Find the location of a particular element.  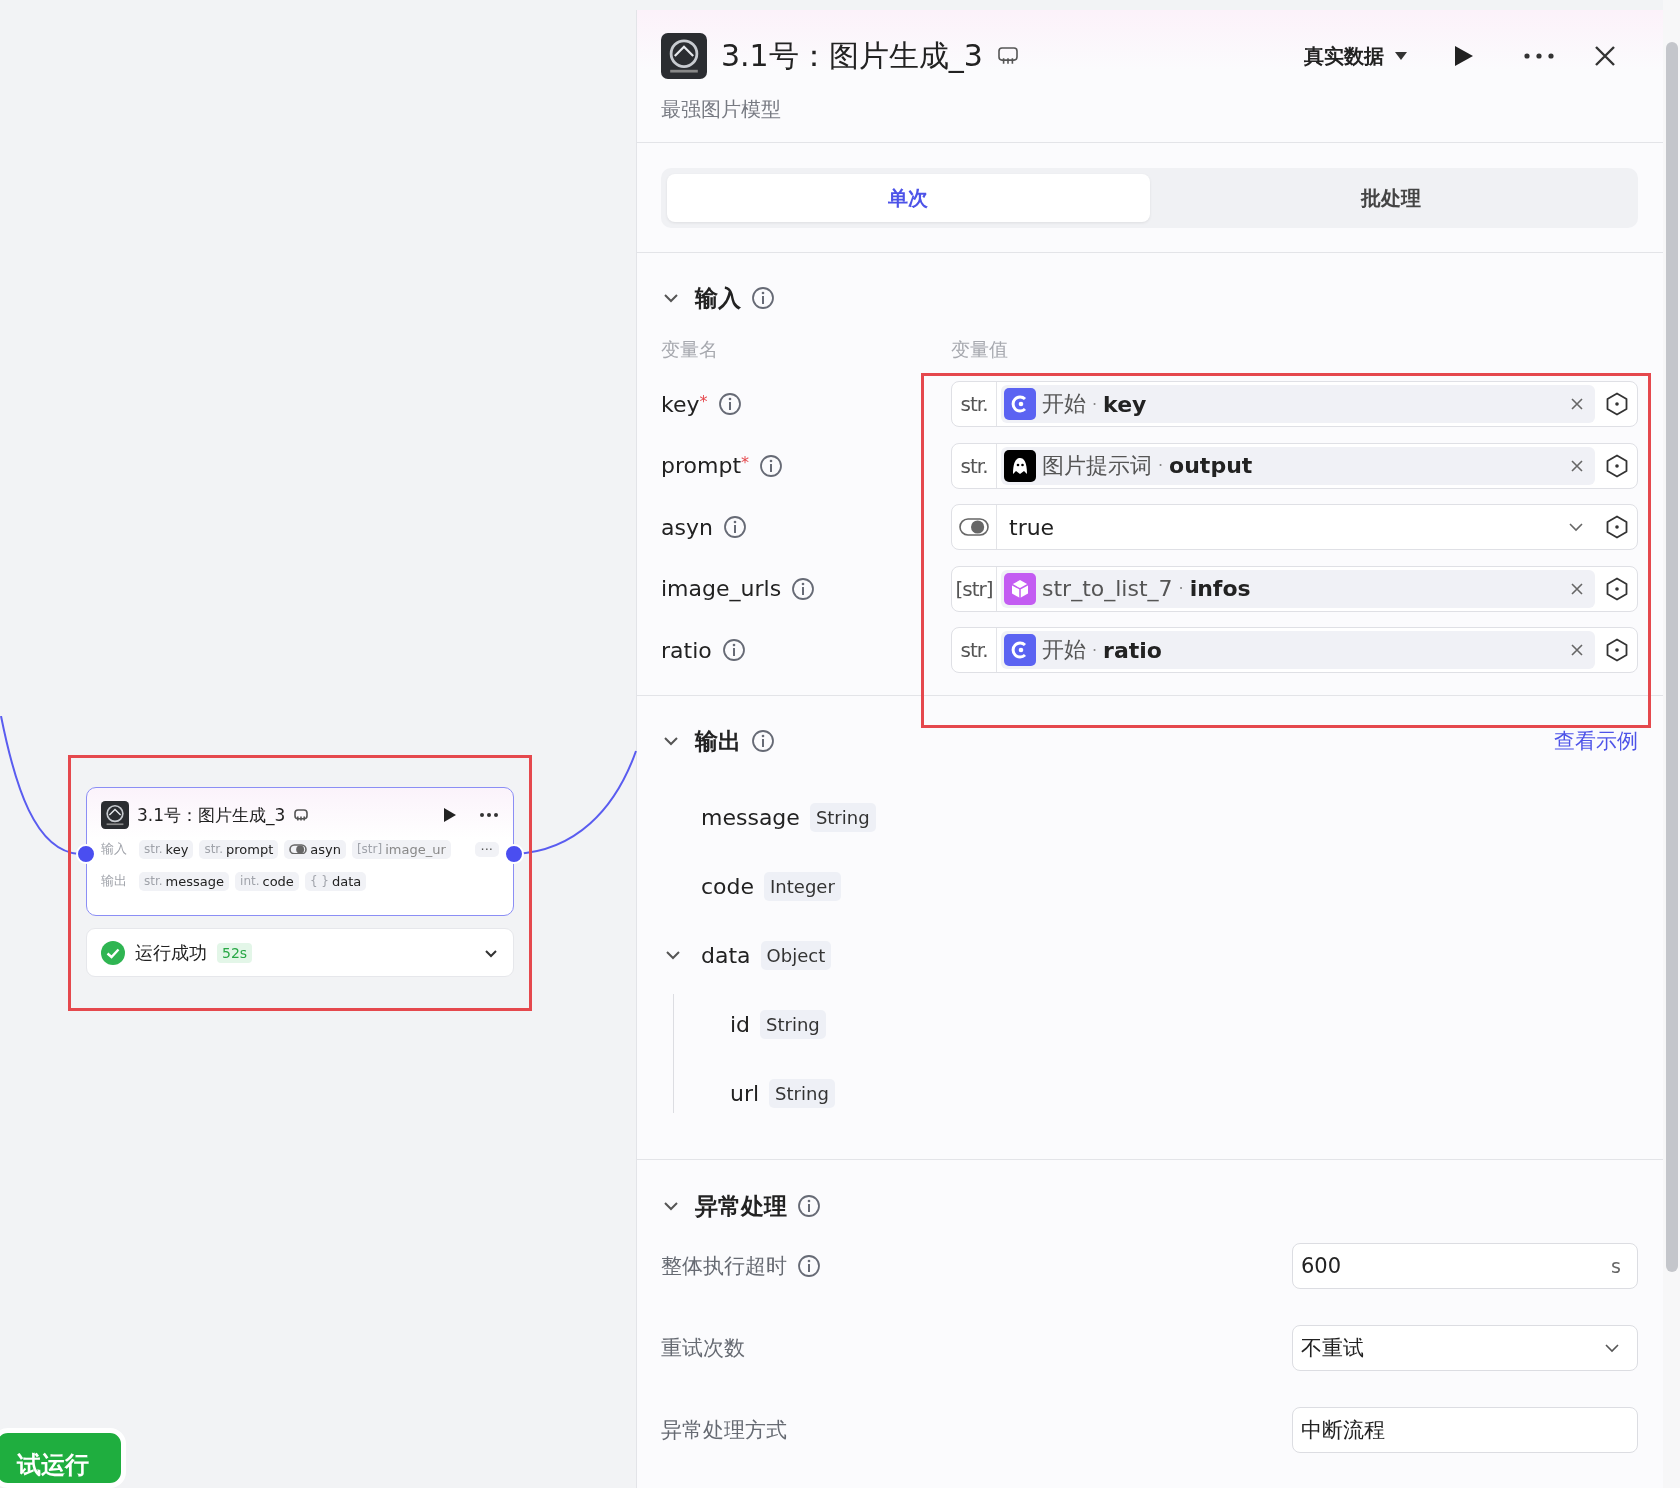

reference-text: str_to_list_7 · infos is located at coordinates (1146, 588).